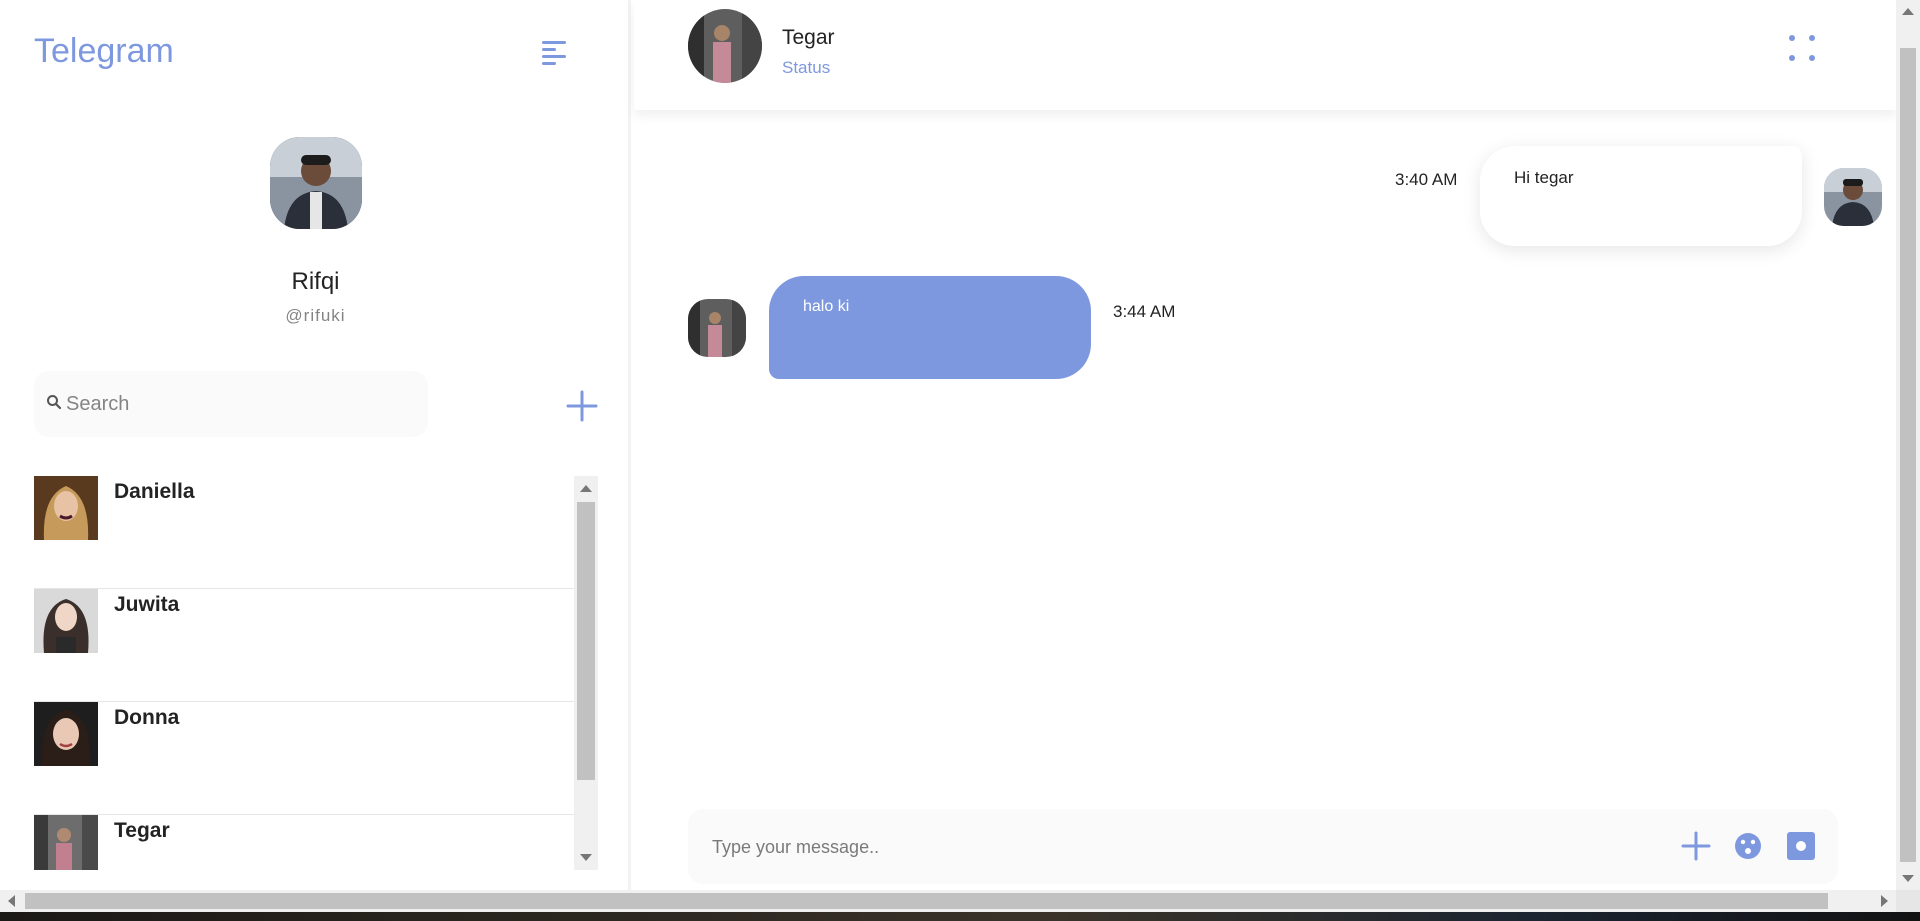 This screenshot has height=921, width=1920. What do you see at coordinates (304, 645) in the screenshot?
I see `list-item: Juwita` at bounding box center [304, 645].